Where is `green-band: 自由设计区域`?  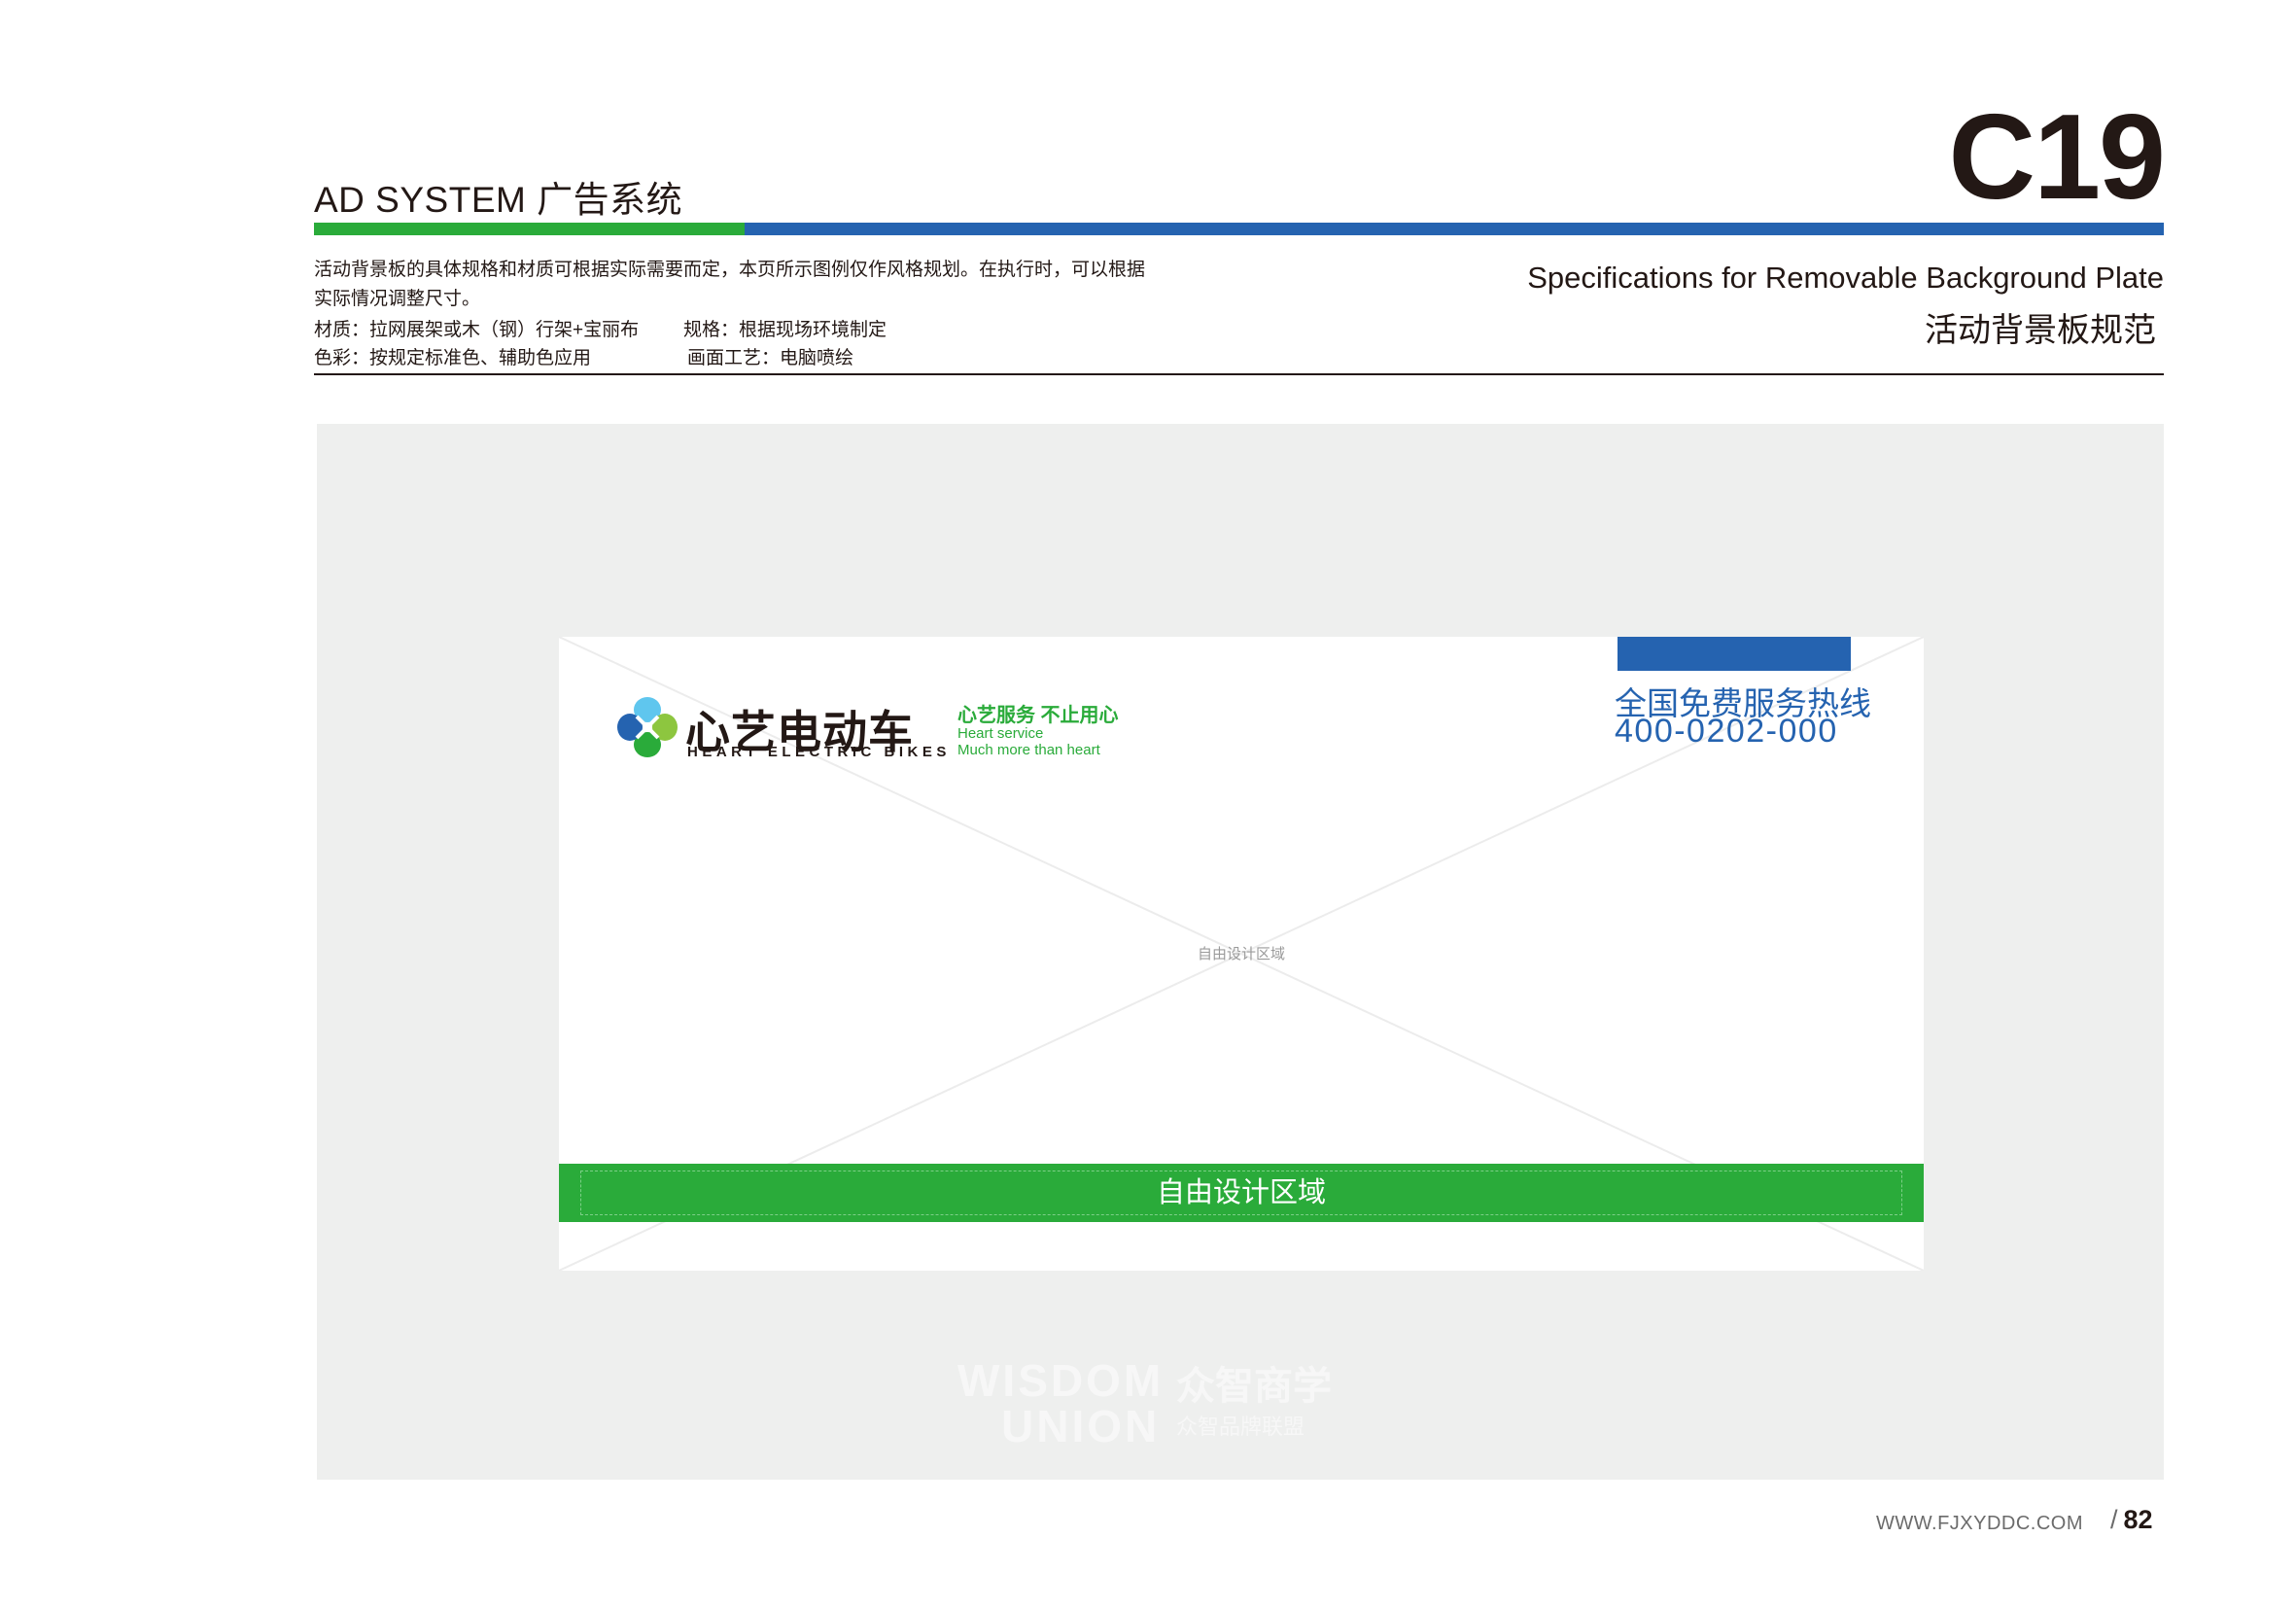
green-band: 自由设计区域 is located at coordinates (1241, 1193).